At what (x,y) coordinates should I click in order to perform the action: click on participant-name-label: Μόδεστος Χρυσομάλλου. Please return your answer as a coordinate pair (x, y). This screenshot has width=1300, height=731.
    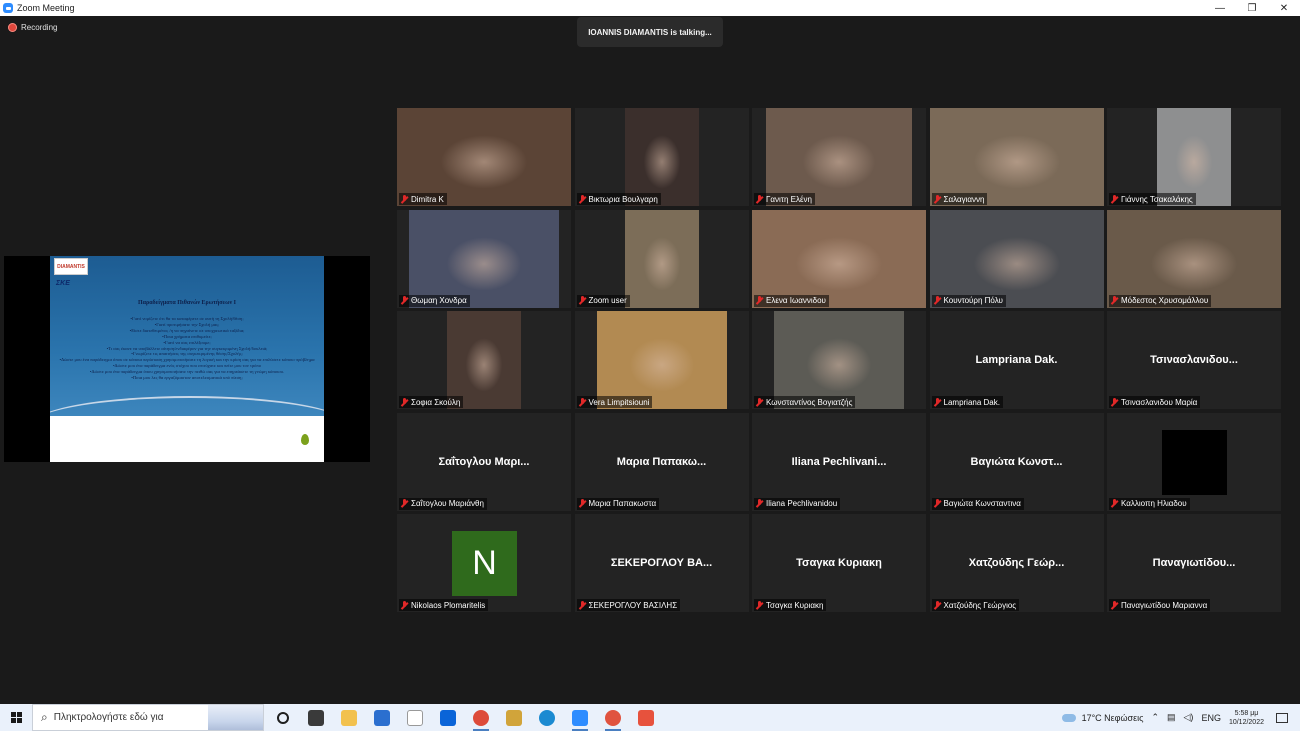
    Looking at the image, I should click on (1160, 300).